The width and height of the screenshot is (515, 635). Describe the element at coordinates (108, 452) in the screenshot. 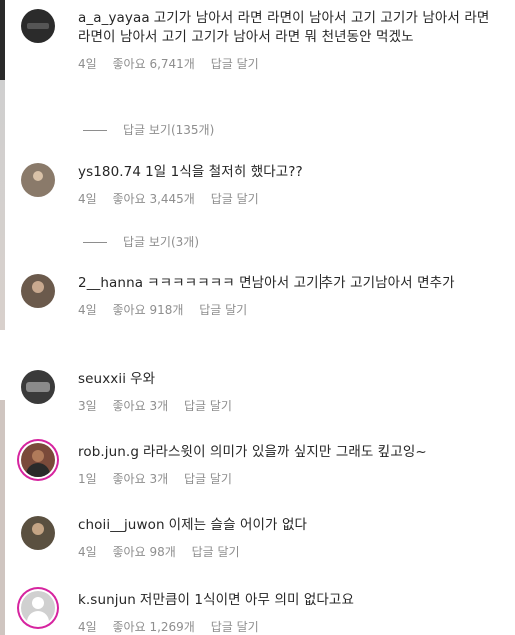

I see `comment-username: rob.jun.g` at that location.